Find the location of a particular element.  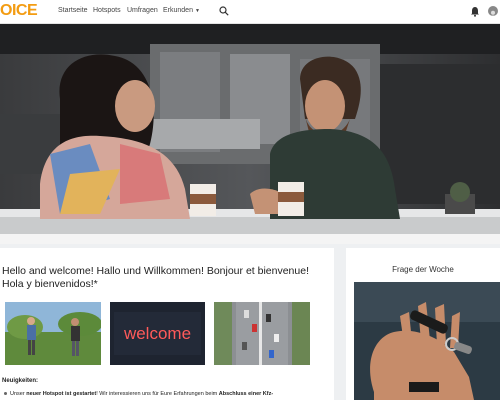

thumbnail-welcome-neon-sign: welcome is located at coordinates (157, 333).